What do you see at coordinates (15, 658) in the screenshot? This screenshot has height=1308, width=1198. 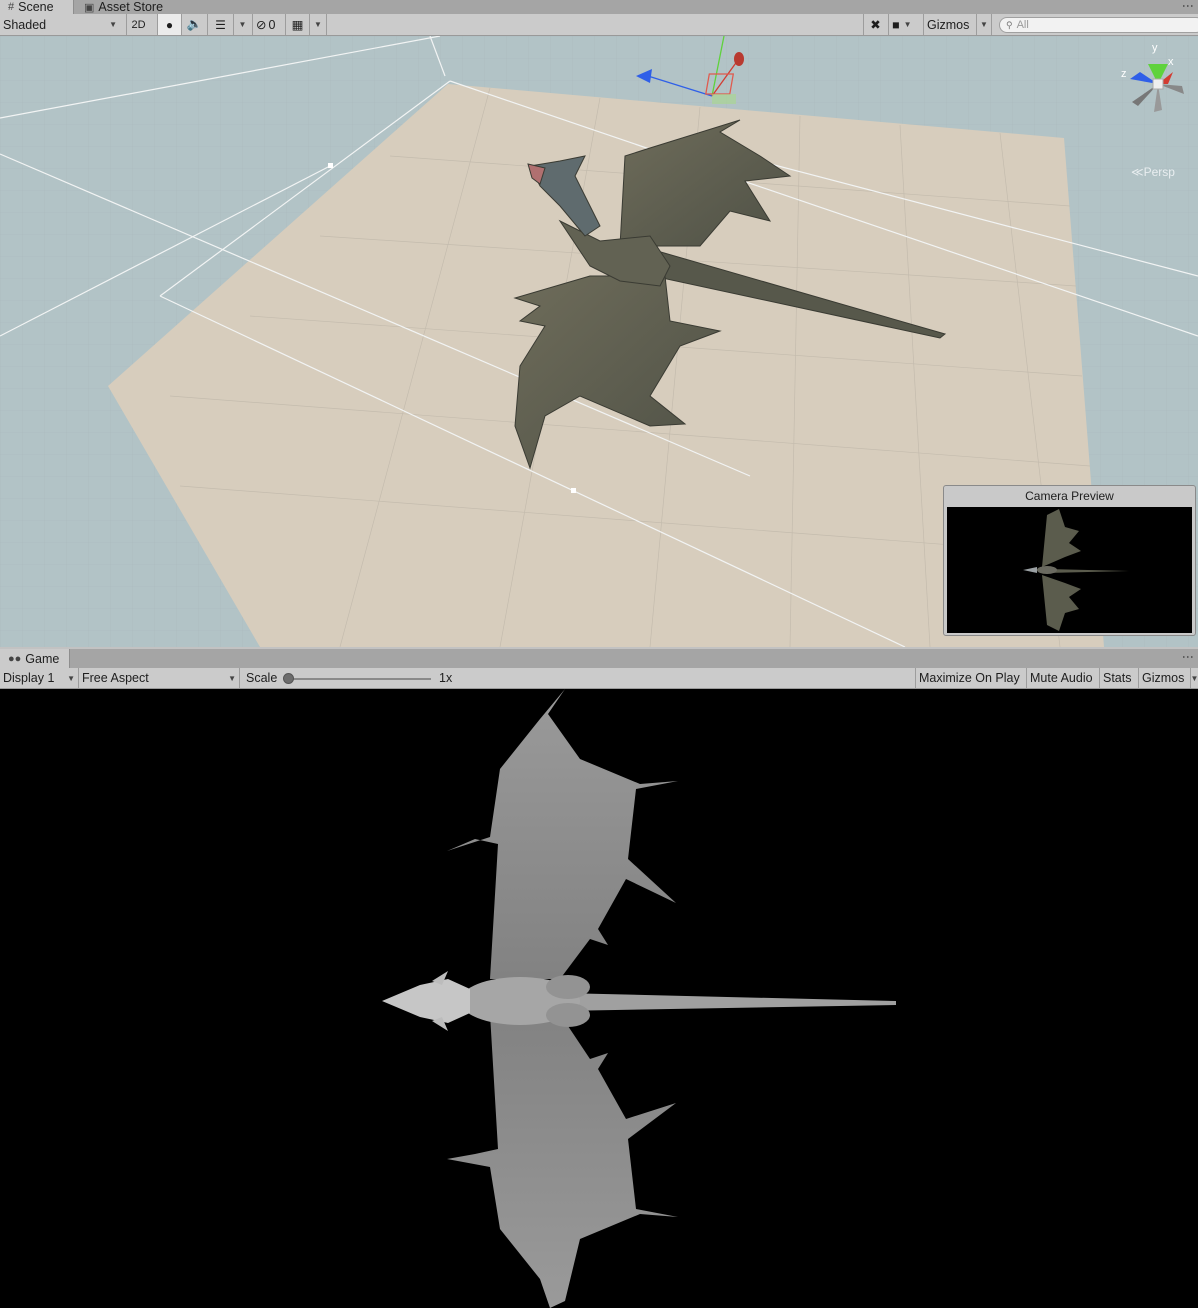 I see `gamepad-icon: ●●` at bounding box center [15, 658].